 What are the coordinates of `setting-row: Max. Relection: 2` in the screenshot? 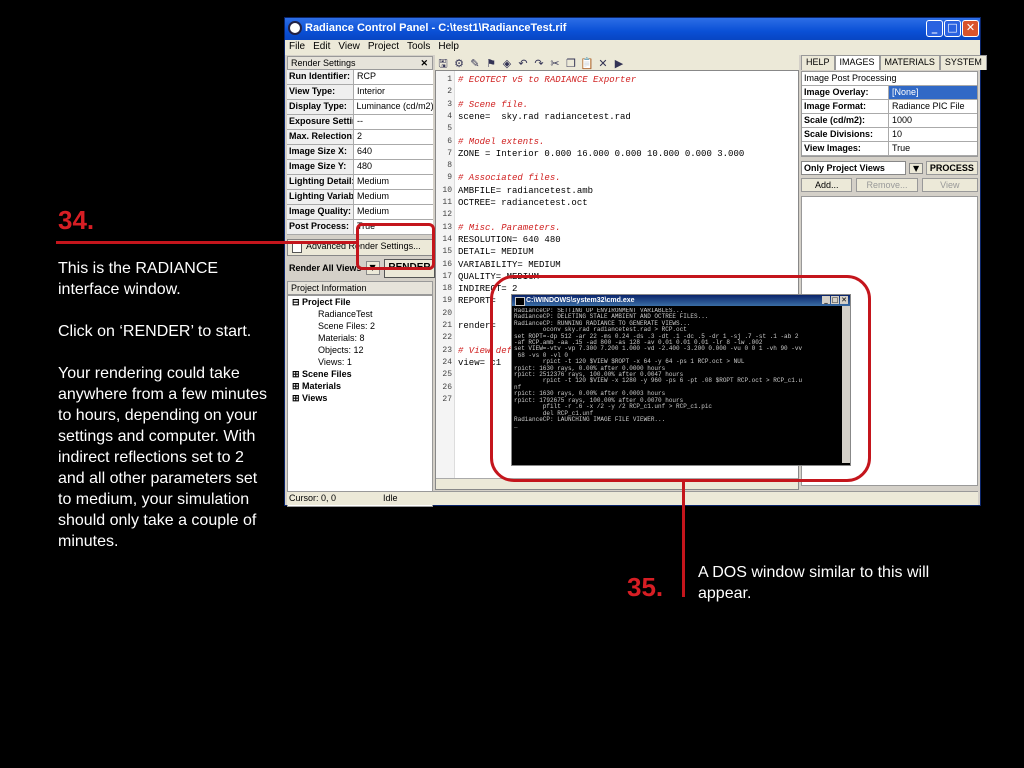 It's located at (360, 137).